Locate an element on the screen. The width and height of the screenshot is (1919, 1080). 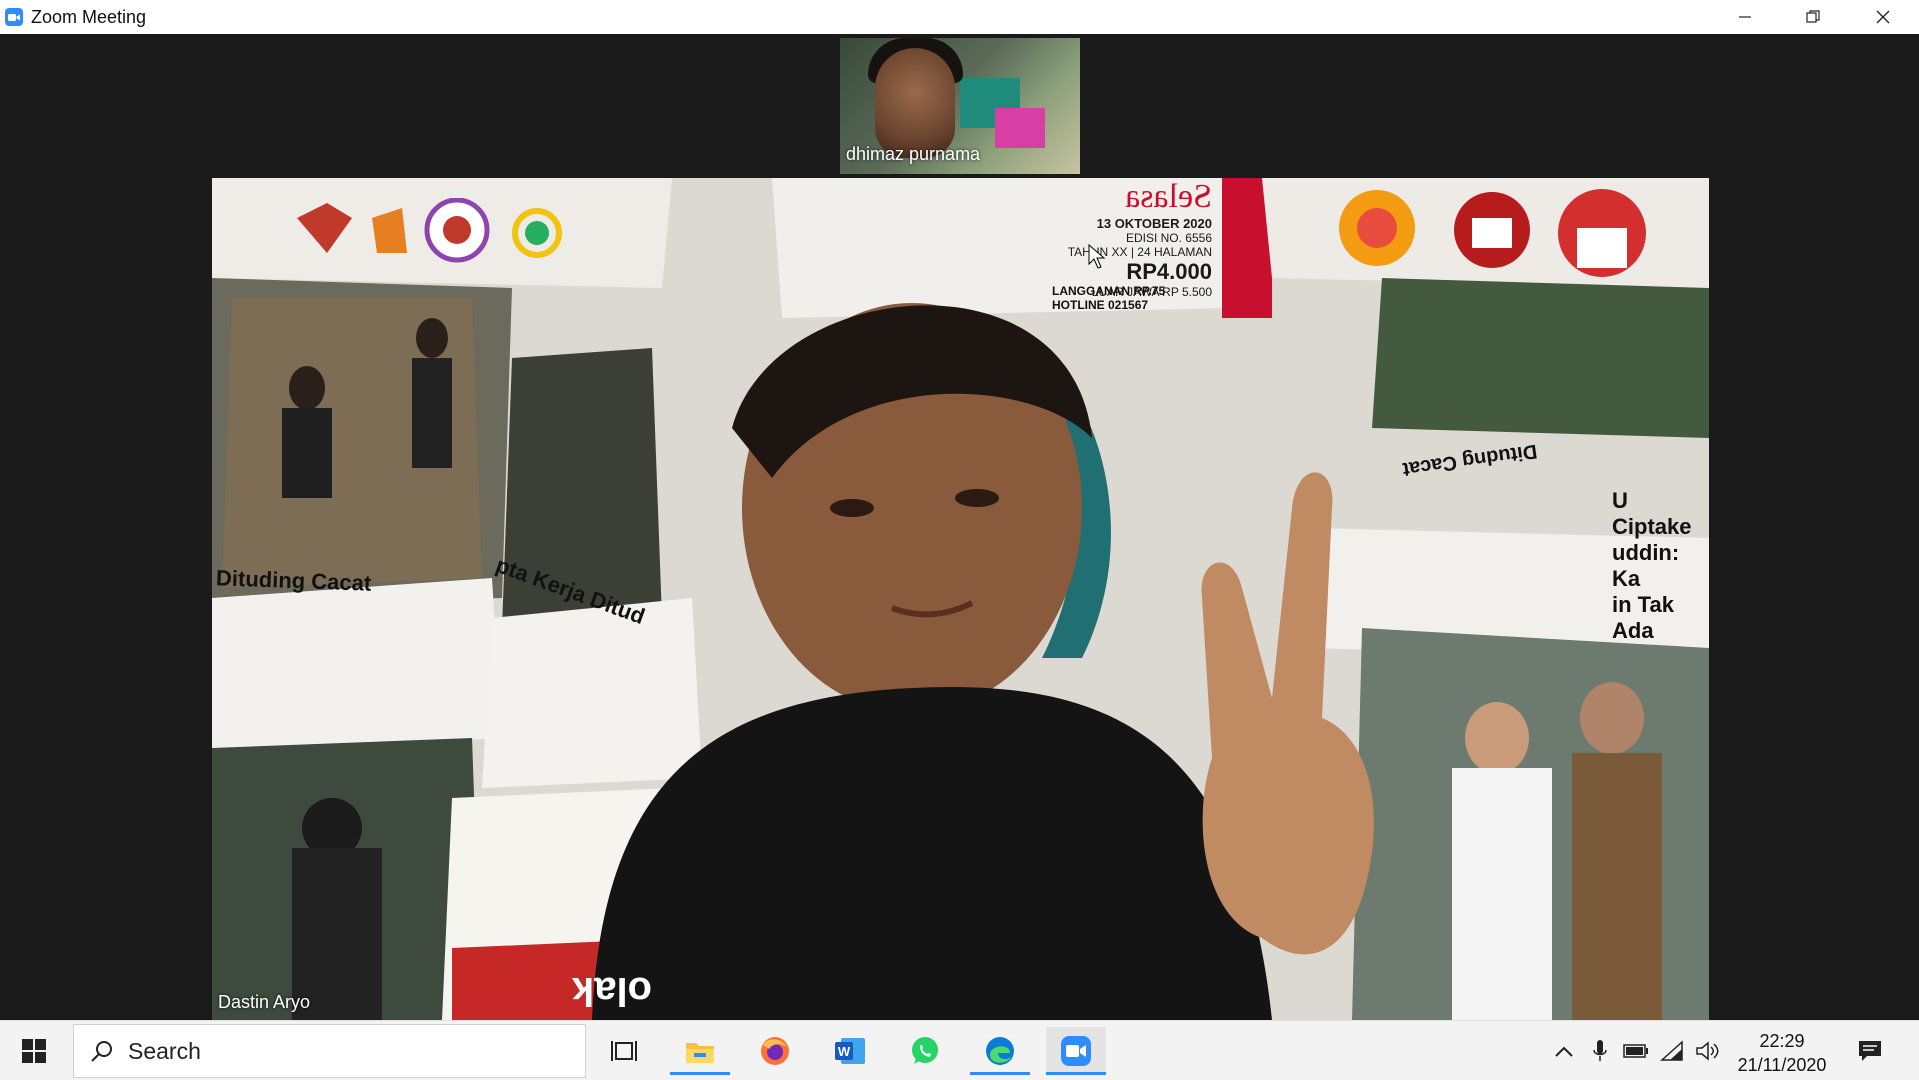
chevron-up-icon is located at coordinates (1564, 1051).